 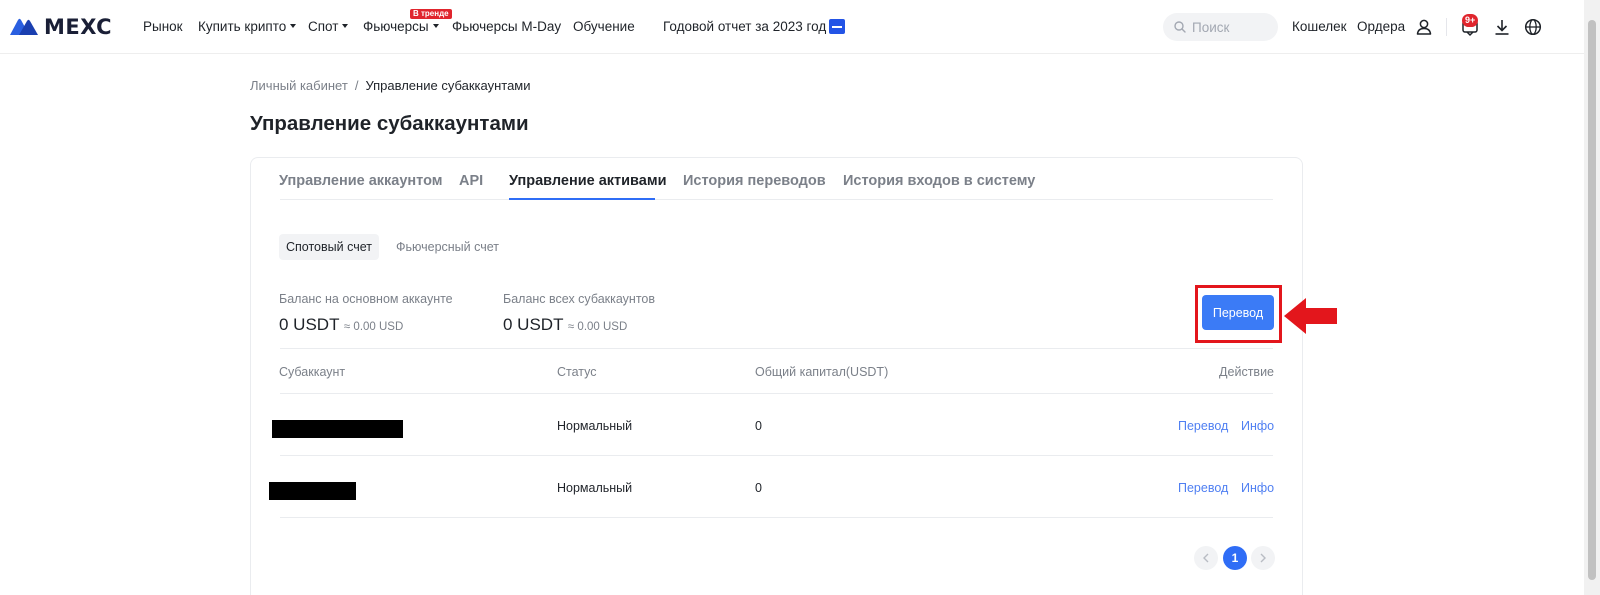 What do you see at coordinates (1470, 20) in the screenshot?
I see `notification-badge: 9+` at bounding box center [1470, 20].